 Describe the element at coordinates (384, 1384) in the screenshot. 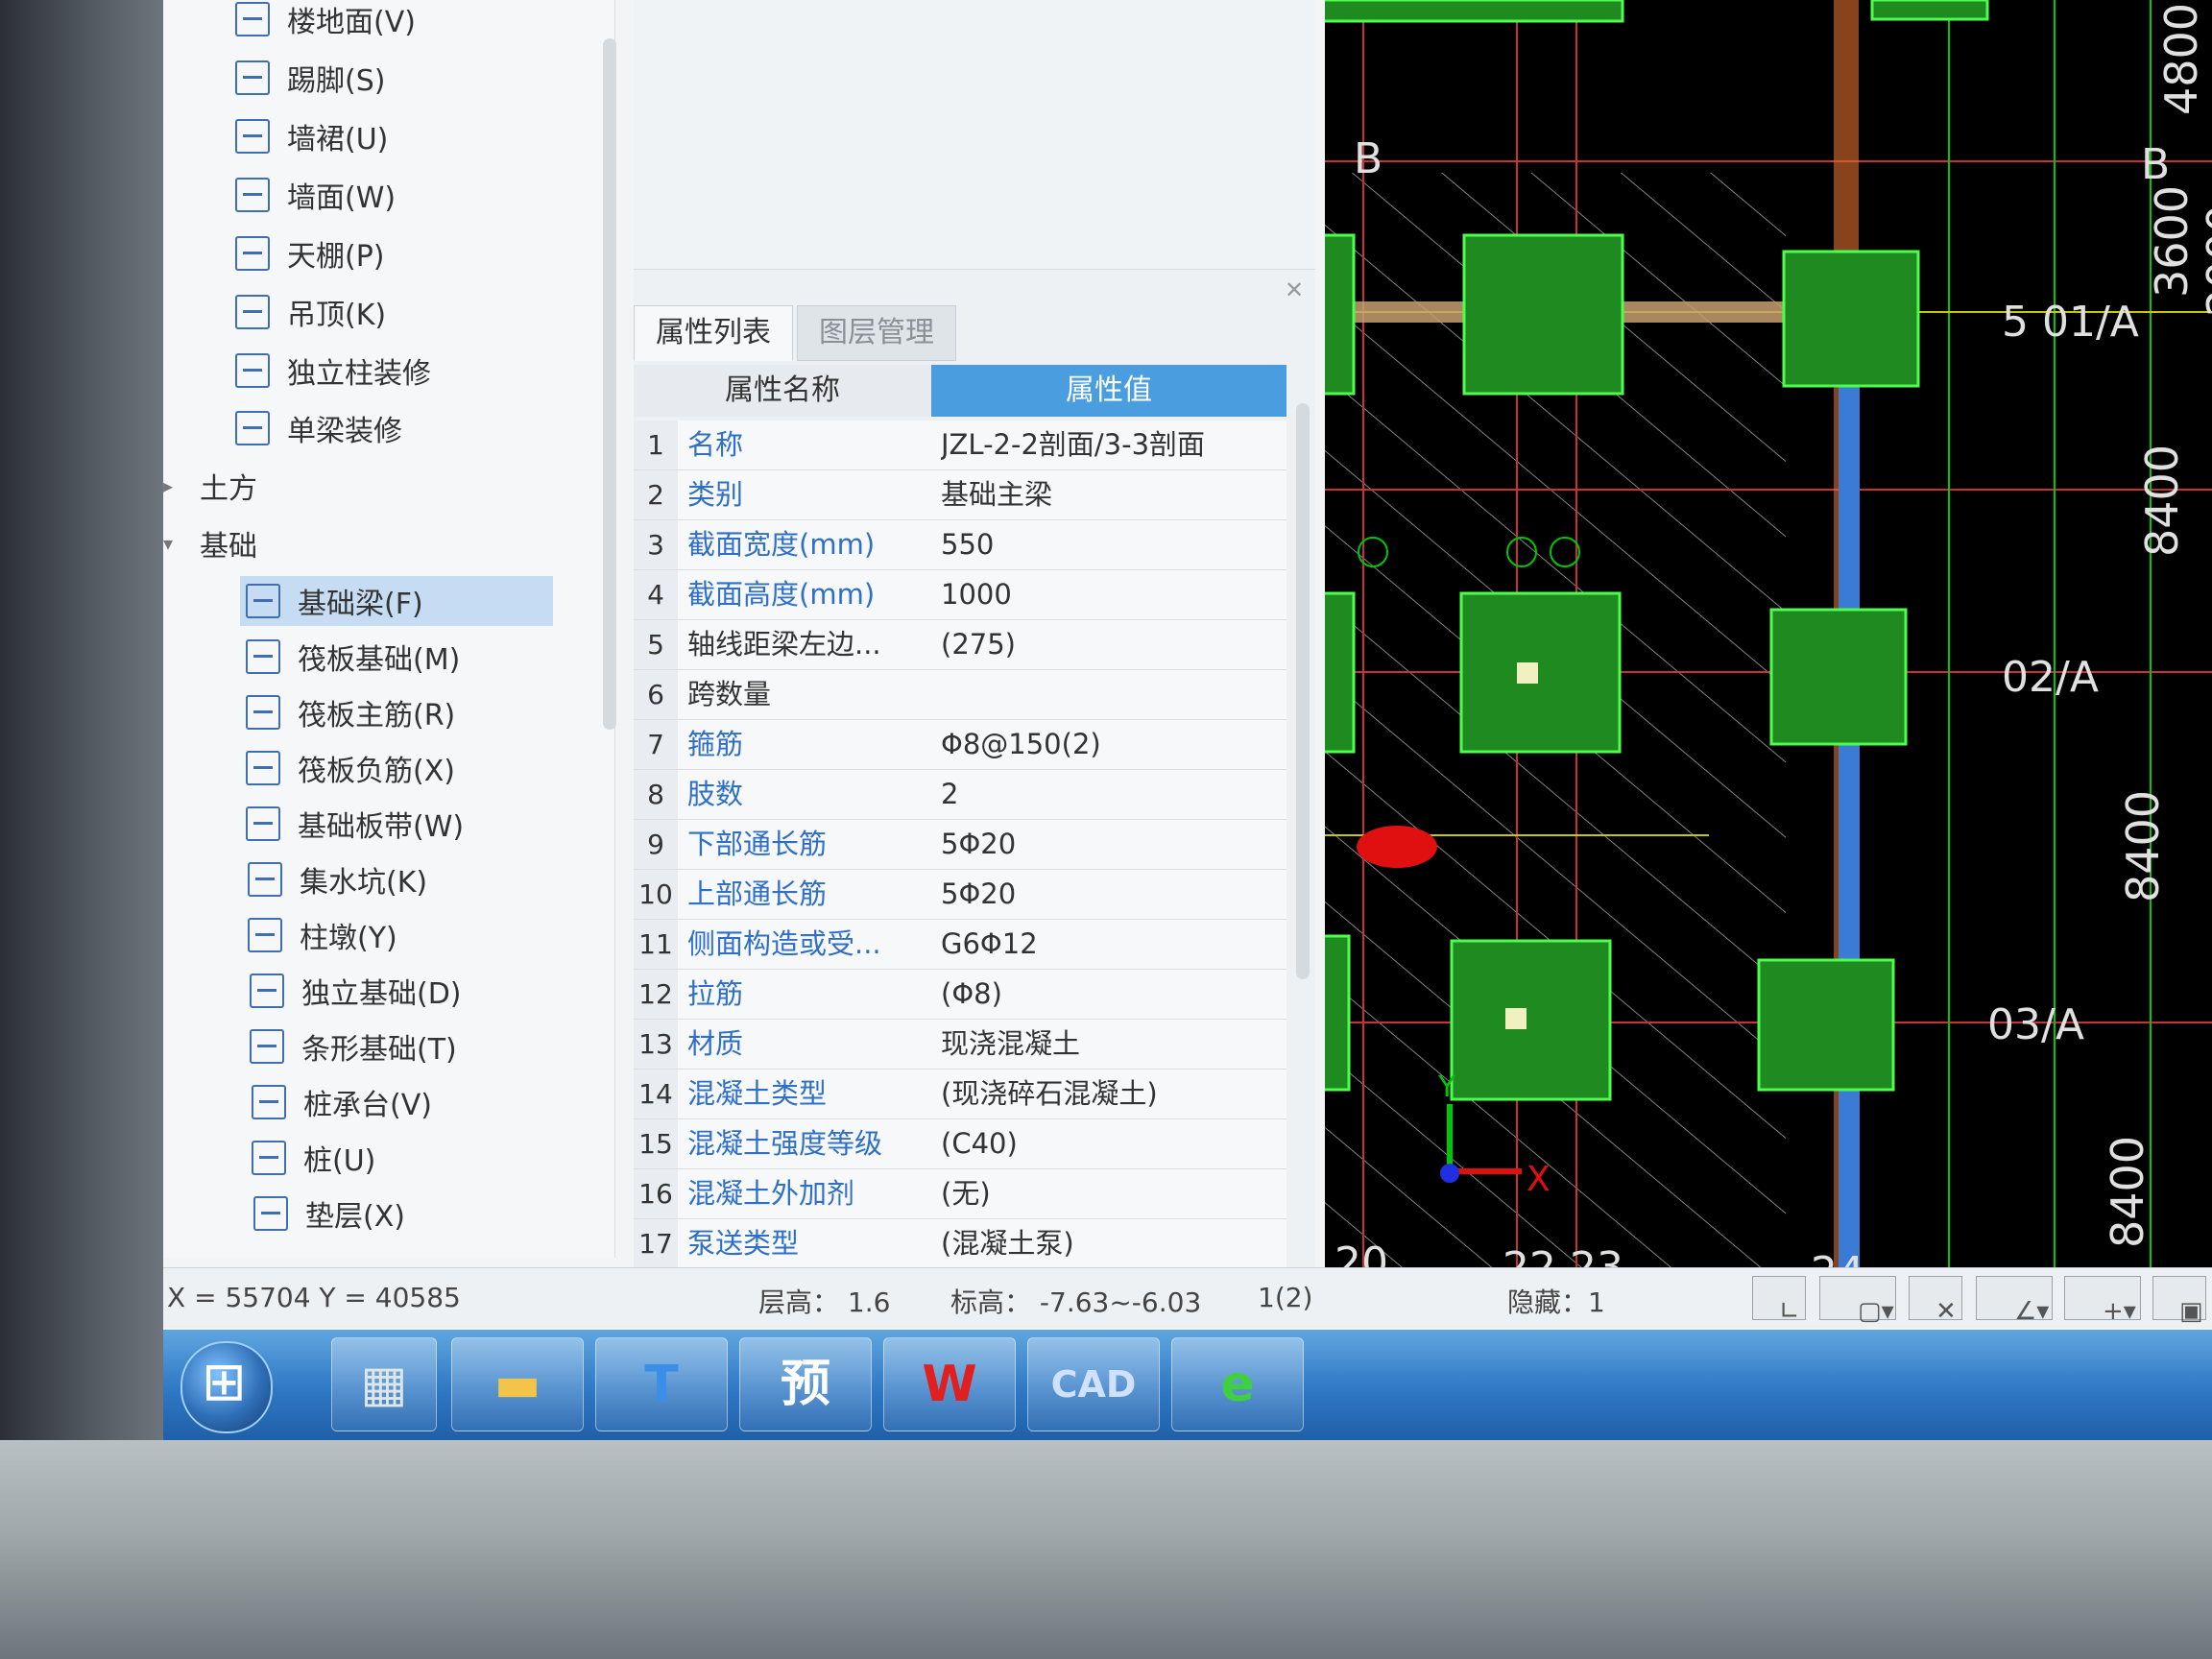

I see `calculator-icon: ▦` at that location.